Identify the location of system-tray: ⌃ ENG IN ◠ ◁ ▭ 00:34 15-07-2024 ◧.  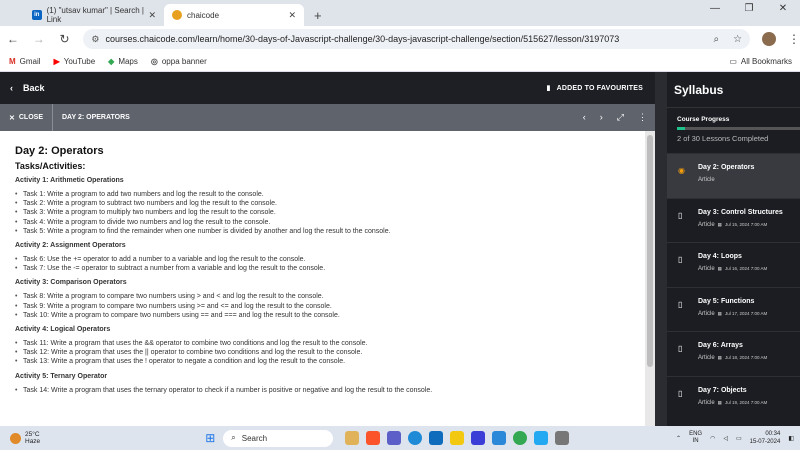
(735, 438).